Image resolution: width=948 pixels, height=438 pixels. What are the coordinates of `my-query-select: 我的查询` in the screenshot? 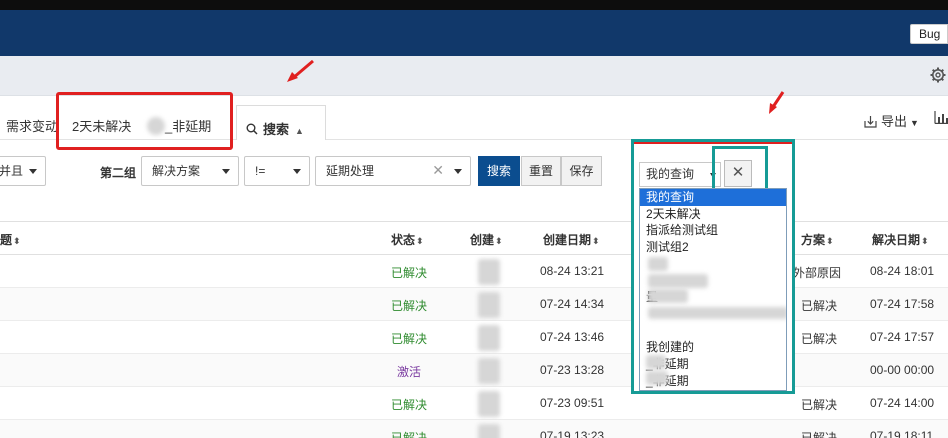 It's located at (680, 174).